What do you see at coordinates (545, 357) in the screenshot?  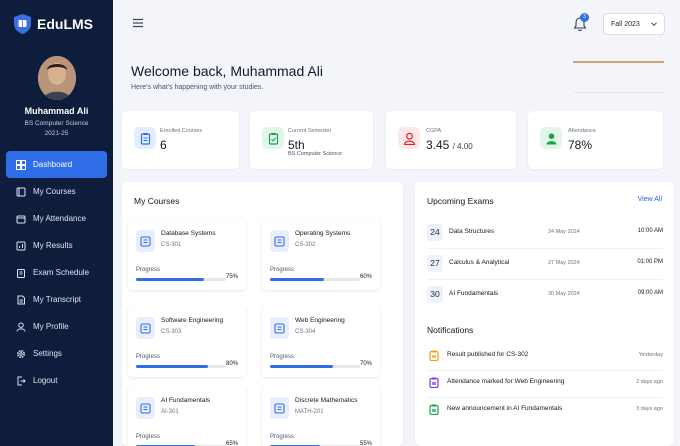 I see `notification-item: Result published for CS-302 Yesterday` at bounding box center [545, 357].